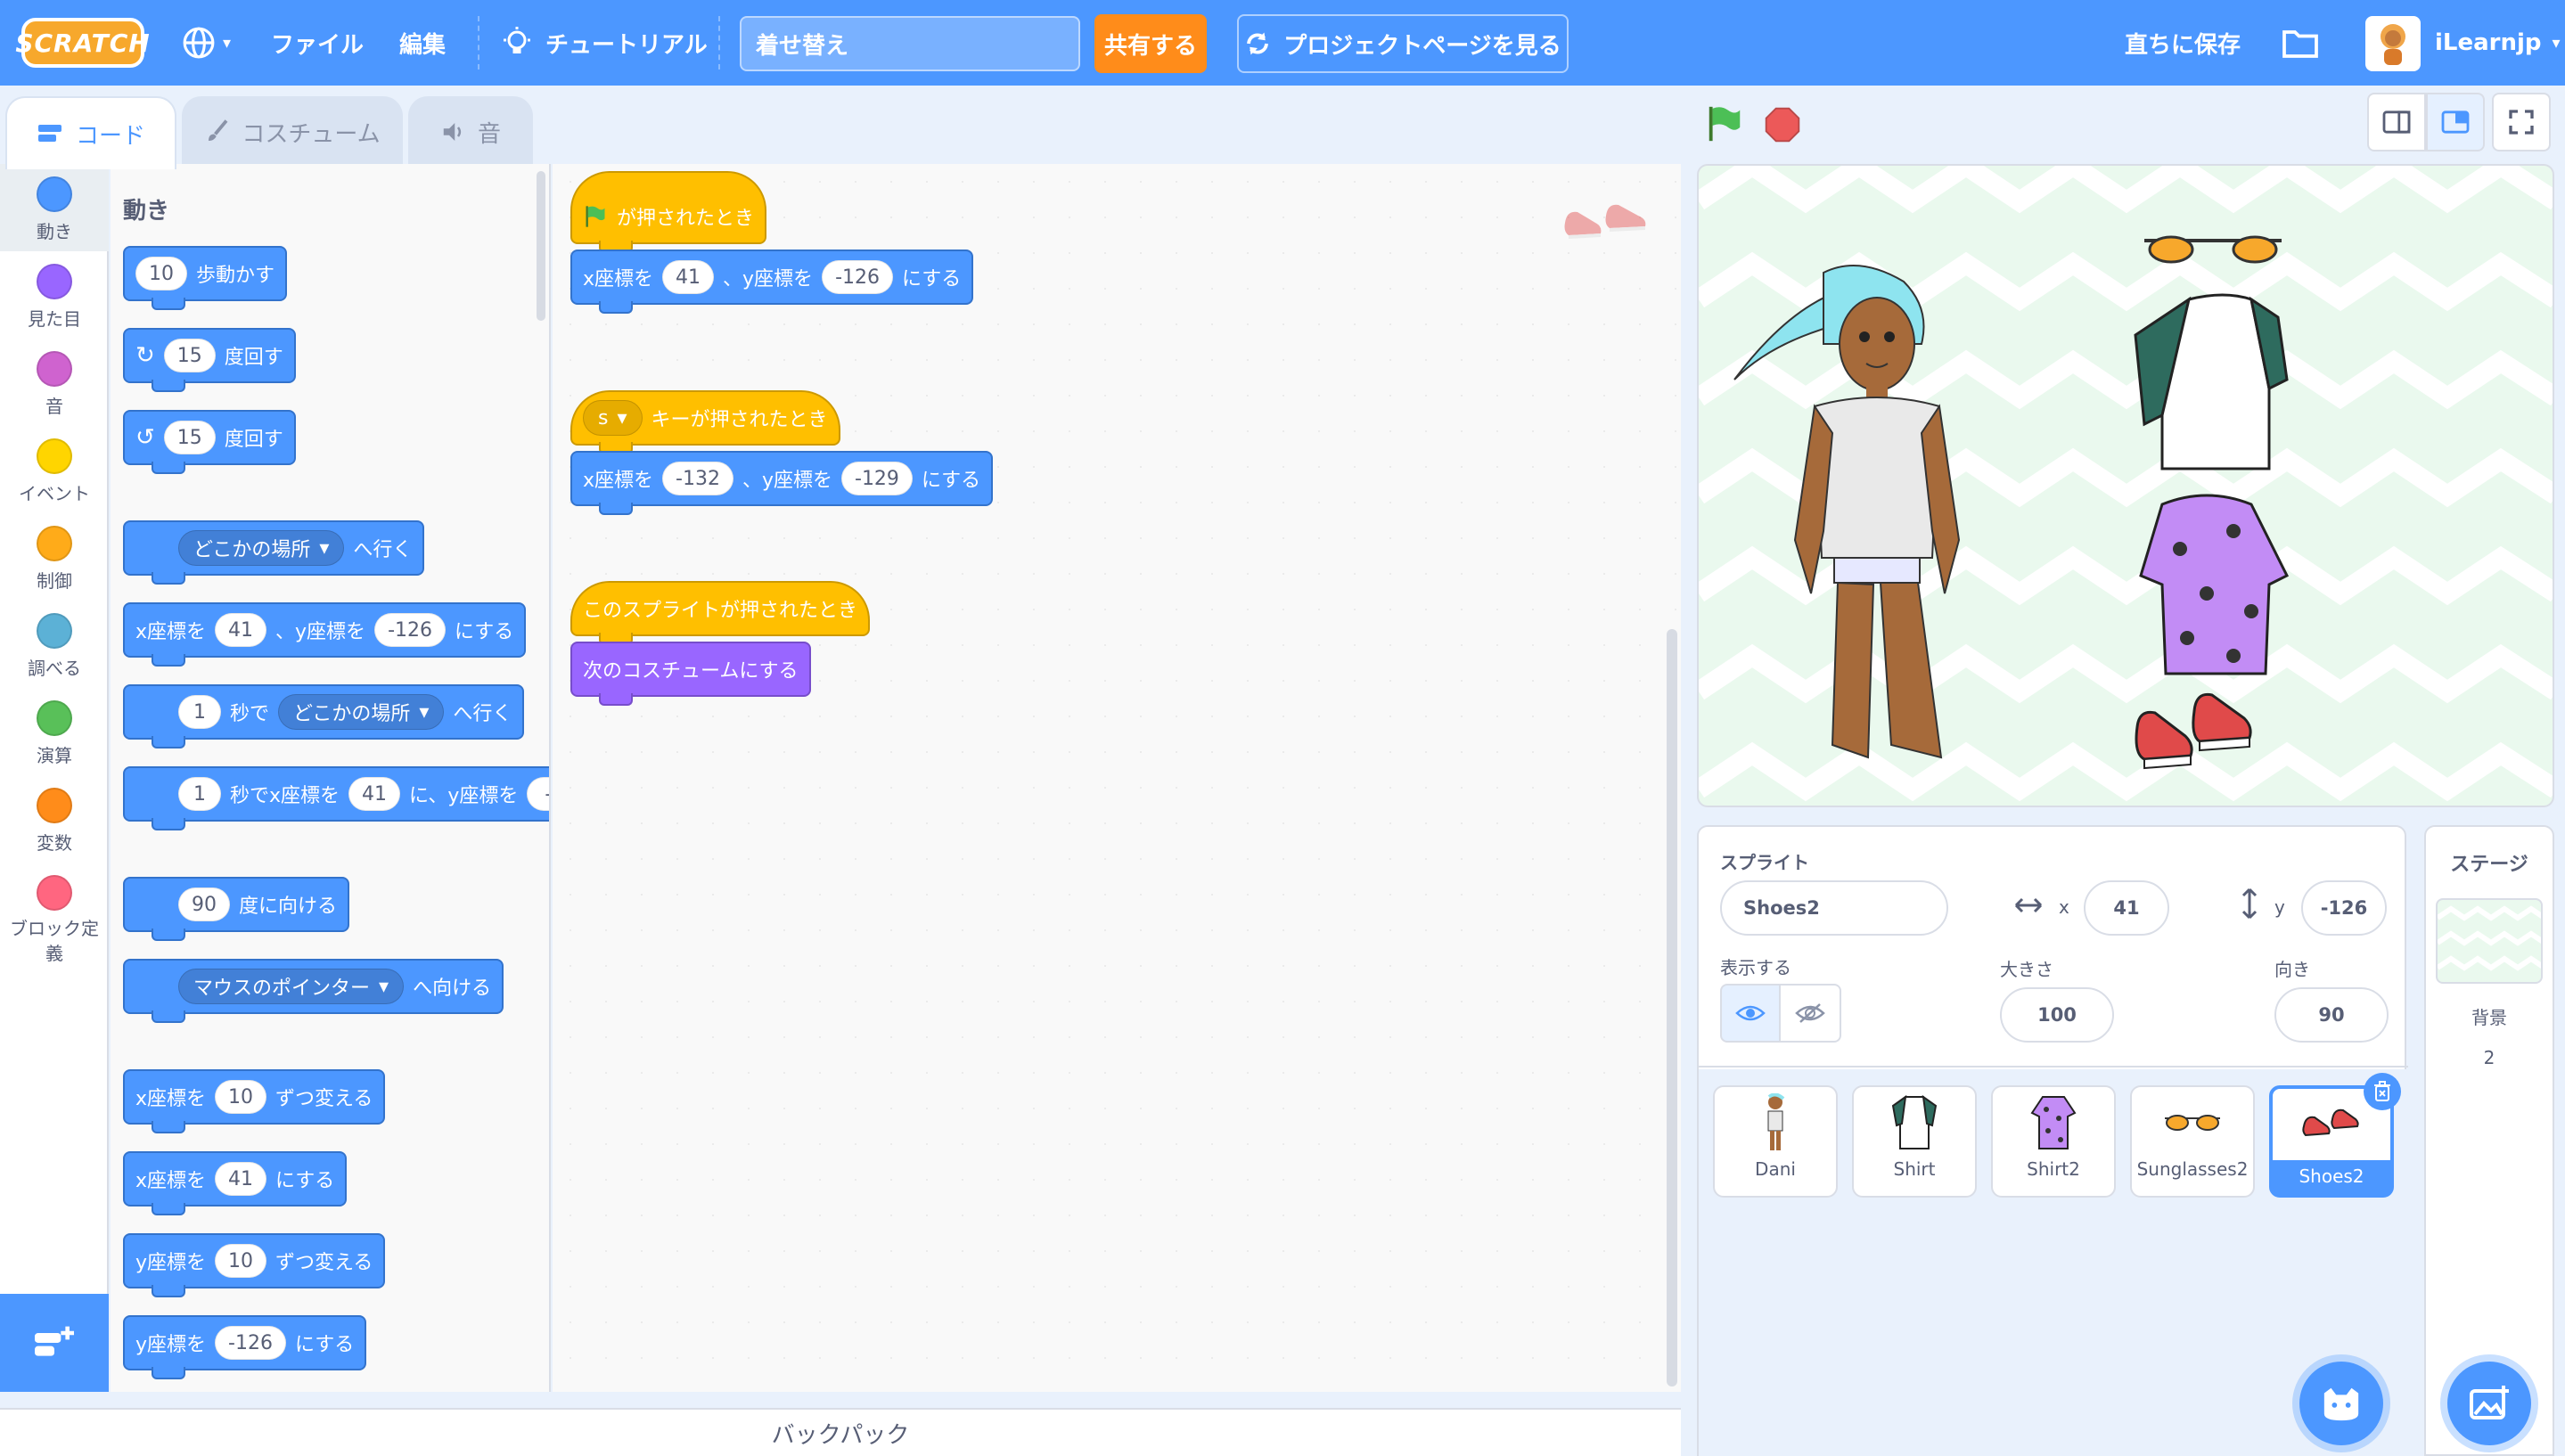 The image size is (2565, 1456). I want to click on change-x-block: x座標を 10 ずつ変える, so click(254, 1101).